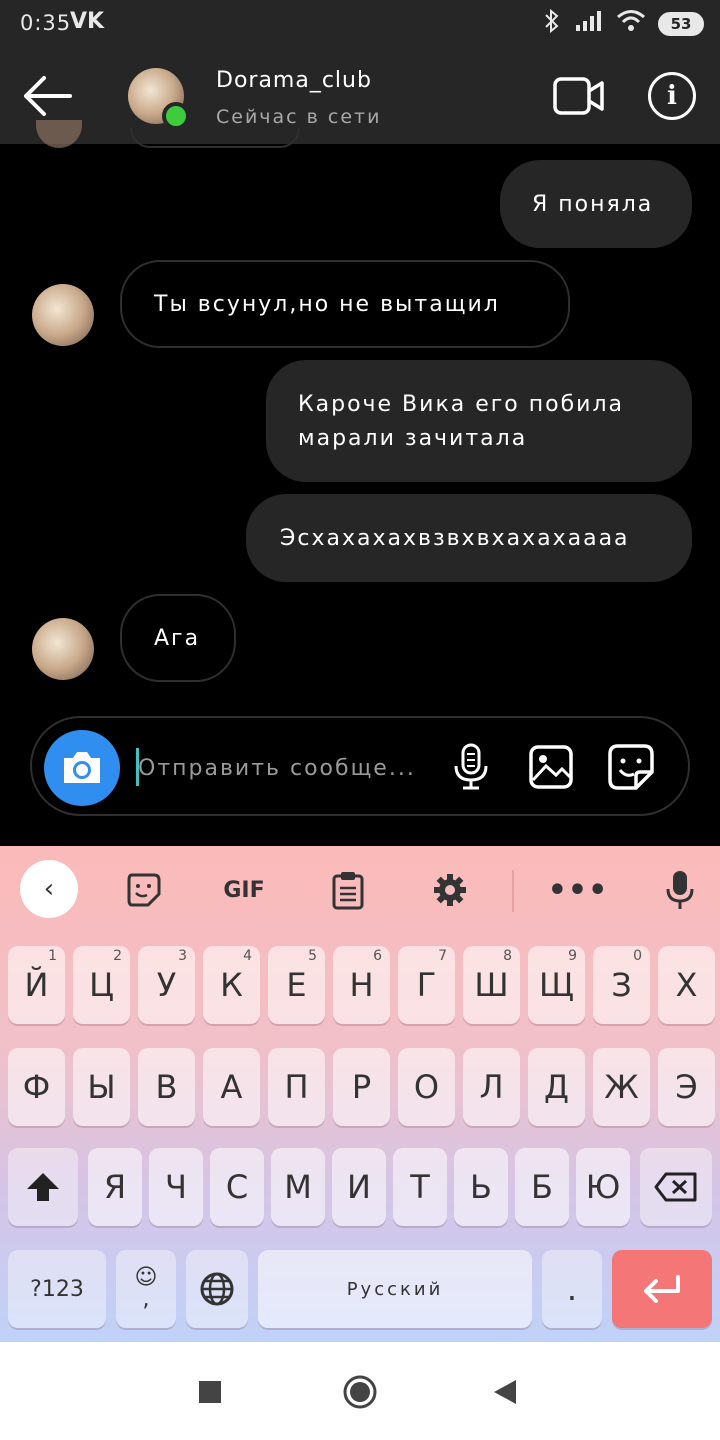 This screenshot has width=720, height=1440. Describe the element at coordinates (680, 890) in the screenshot. I see `voice-input-button` at that location.